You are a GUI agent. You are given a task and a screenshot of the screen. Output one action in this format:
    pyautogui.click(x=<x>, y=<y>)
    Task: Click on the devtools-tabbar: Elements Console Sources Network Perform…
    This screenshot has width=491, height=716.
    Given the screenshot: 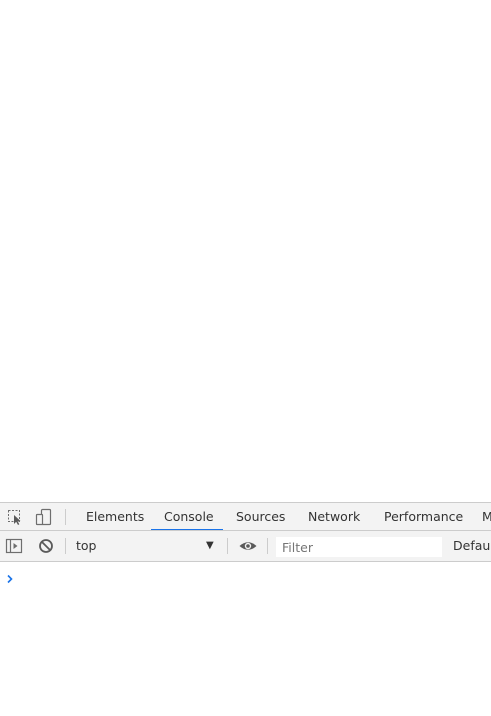 What is the action you would take?
    pyautogui.click(x=245, y=516)
    